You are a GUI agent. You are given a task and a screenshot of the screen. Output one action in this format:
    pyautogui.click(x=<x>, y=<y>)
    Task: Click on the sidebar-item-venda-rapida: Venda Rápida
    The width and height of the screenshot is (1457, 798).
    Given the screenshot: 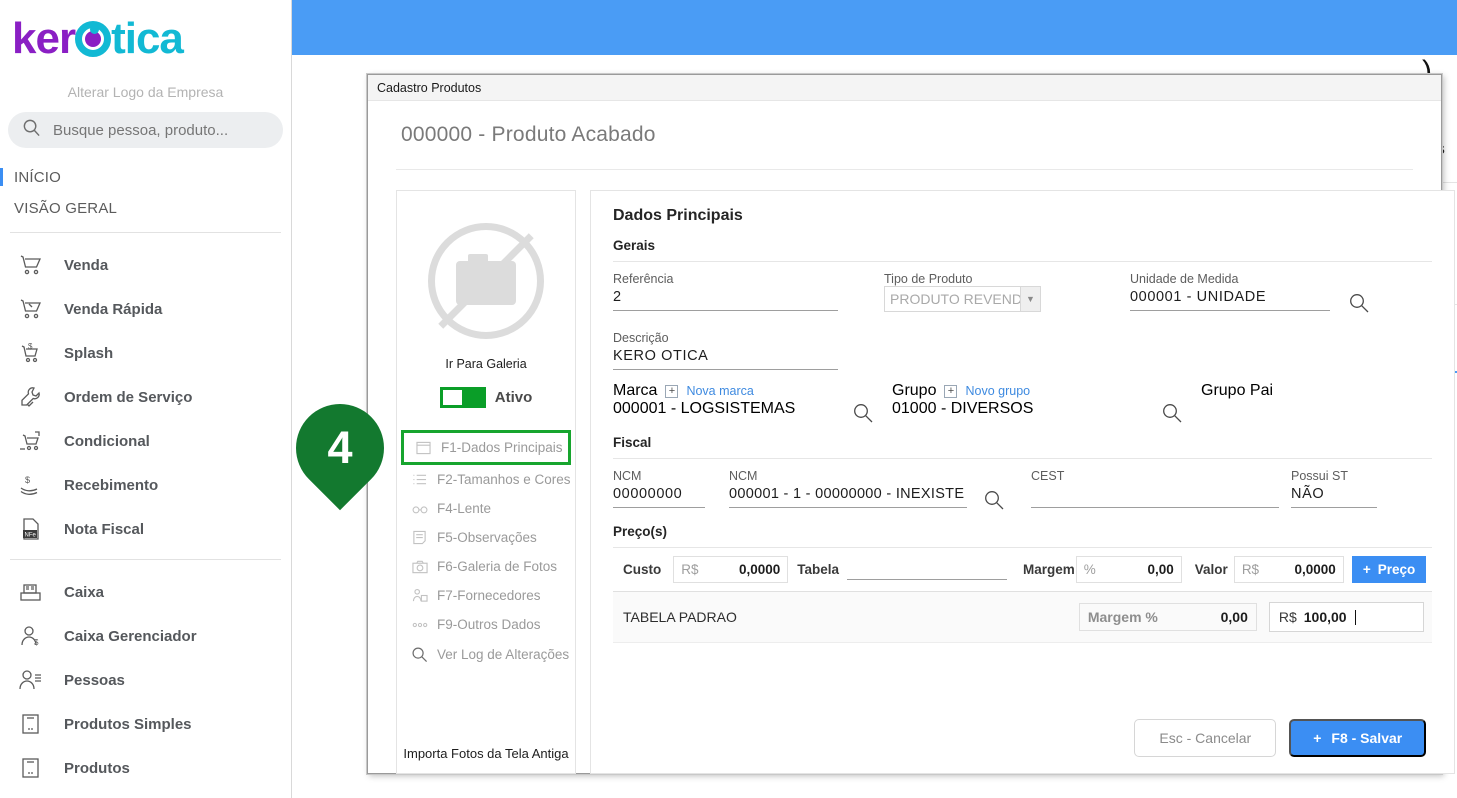 What is the action you would take?
    pyautogui.click(x=145, y=309)
    